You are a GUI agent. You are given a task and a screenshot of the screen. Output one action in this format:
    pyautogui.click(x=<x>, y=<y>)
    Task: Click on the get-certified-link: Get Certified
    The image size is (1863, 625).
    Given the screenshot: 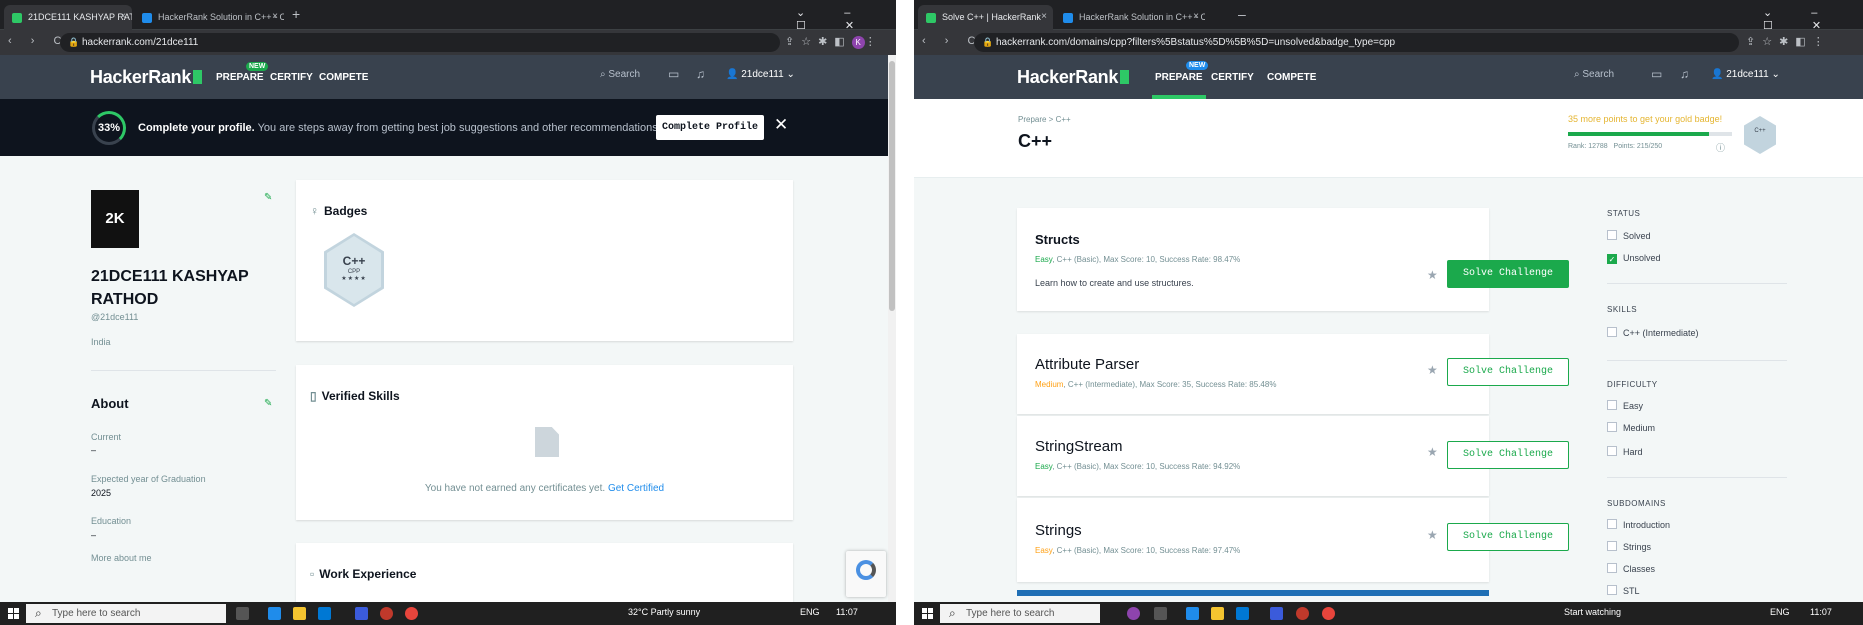 What is the action you would take?
    pyautogui.click(x=636, y=488)
    